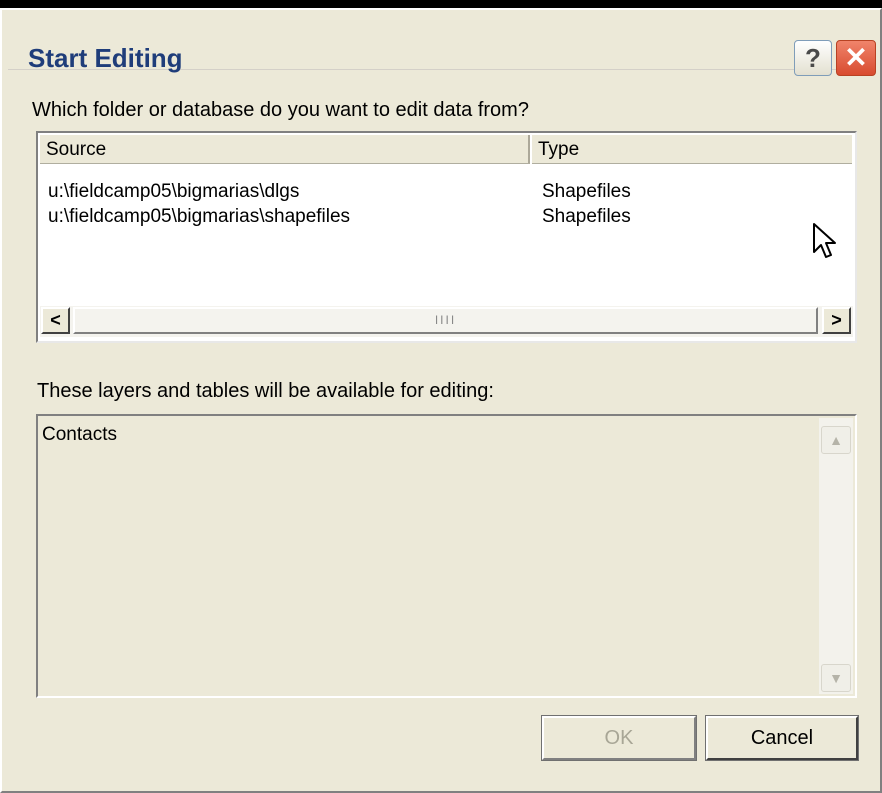 This screenshot has width=882, height=793. Describe the element at coordinates (836, 556) in the screenshot. I see `vertical-scrollbar: ▲ ▼` at that location.